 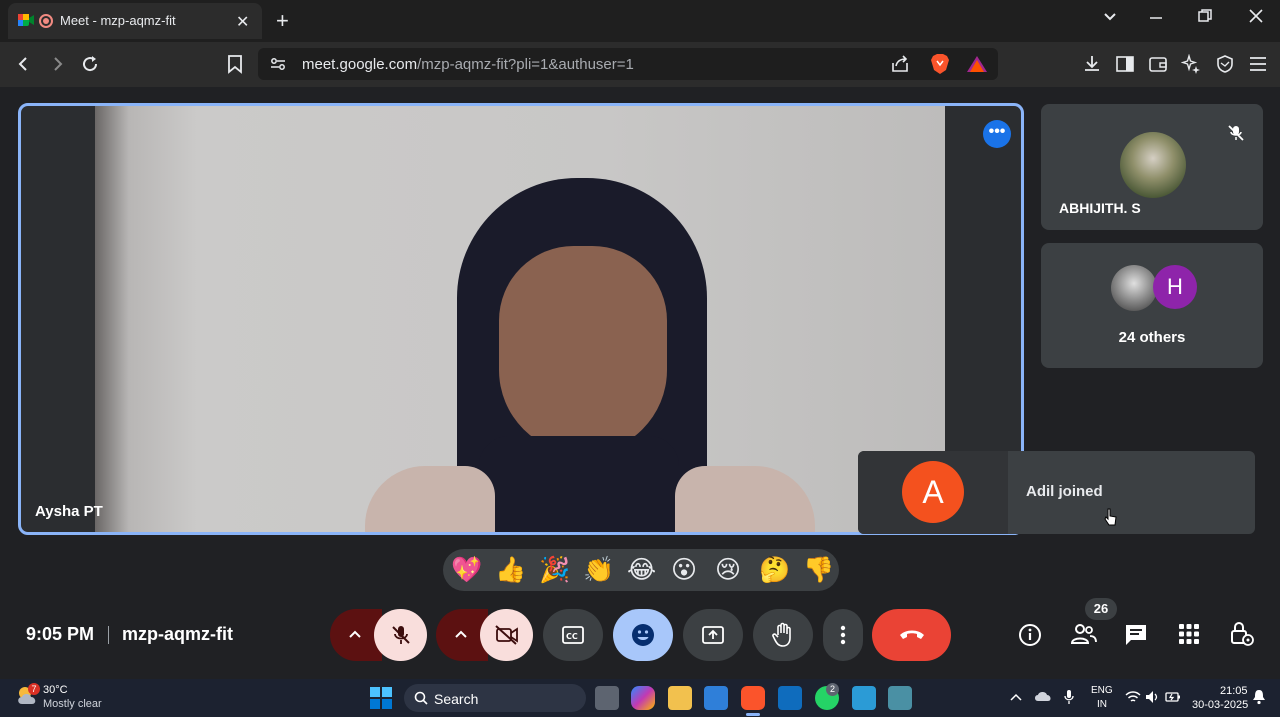 What do you see at coordinates (242, 22) in the screenshot?
I see `close-tab-icon: ✕` at bounding box center [242, 22].